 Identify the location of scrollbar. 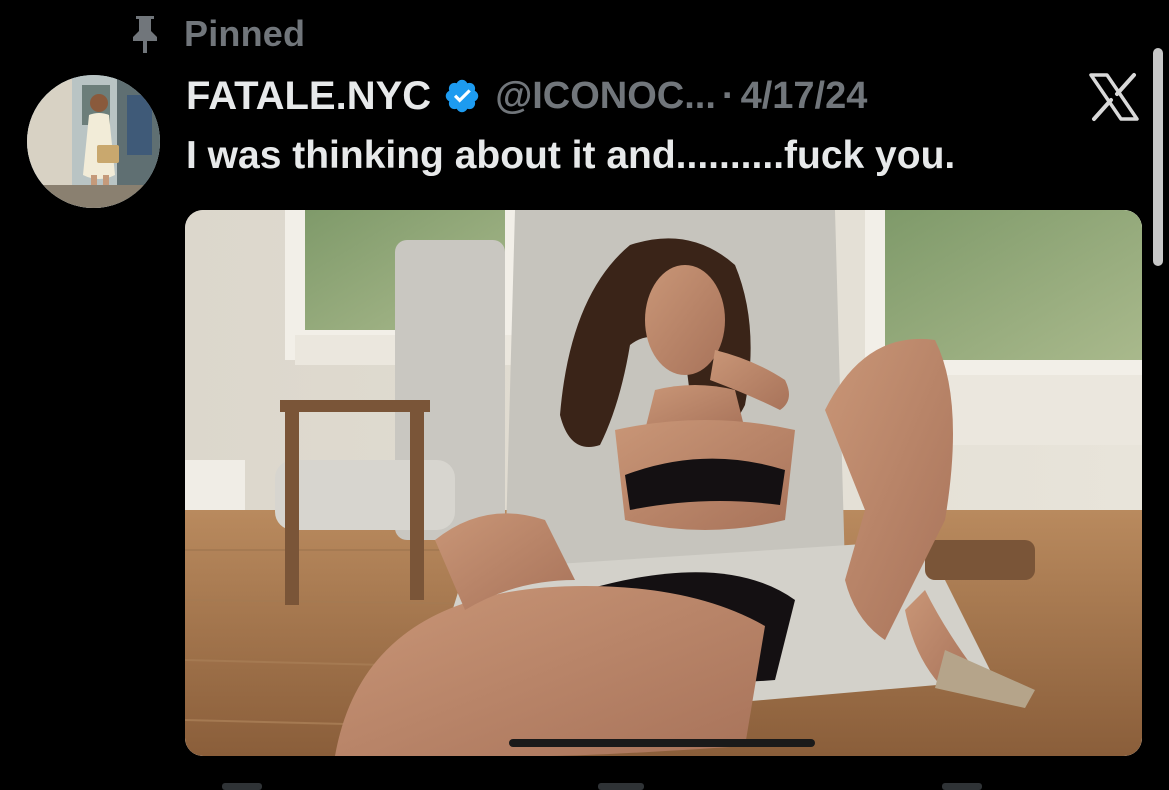
(1158, 157).